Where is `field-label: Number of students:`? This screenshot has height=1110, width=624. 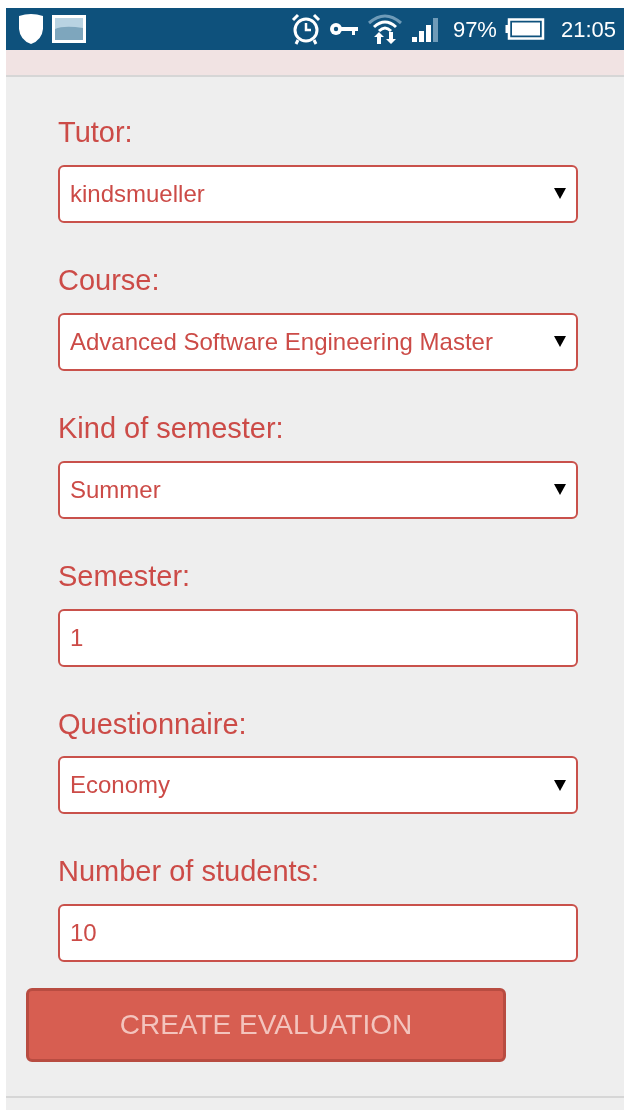
field-label: Number of students: is located at coordinates (189, 872).